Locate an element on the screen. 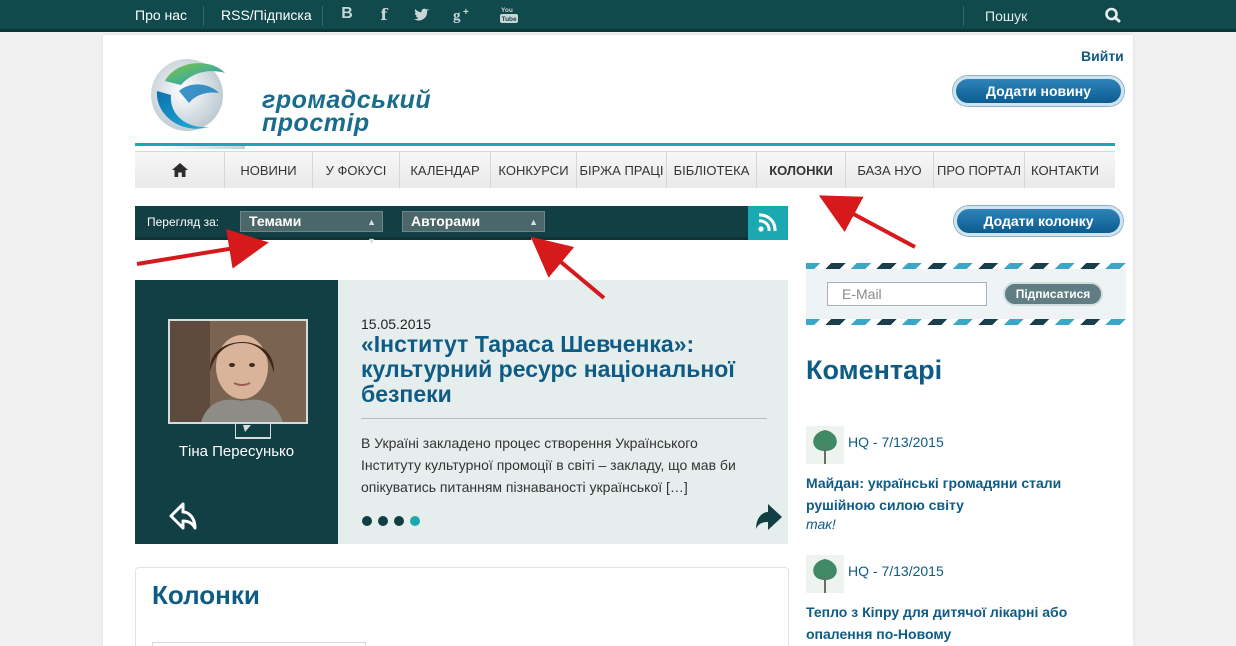  nav-library: Бібліотека is located at coordinates (712, 170).